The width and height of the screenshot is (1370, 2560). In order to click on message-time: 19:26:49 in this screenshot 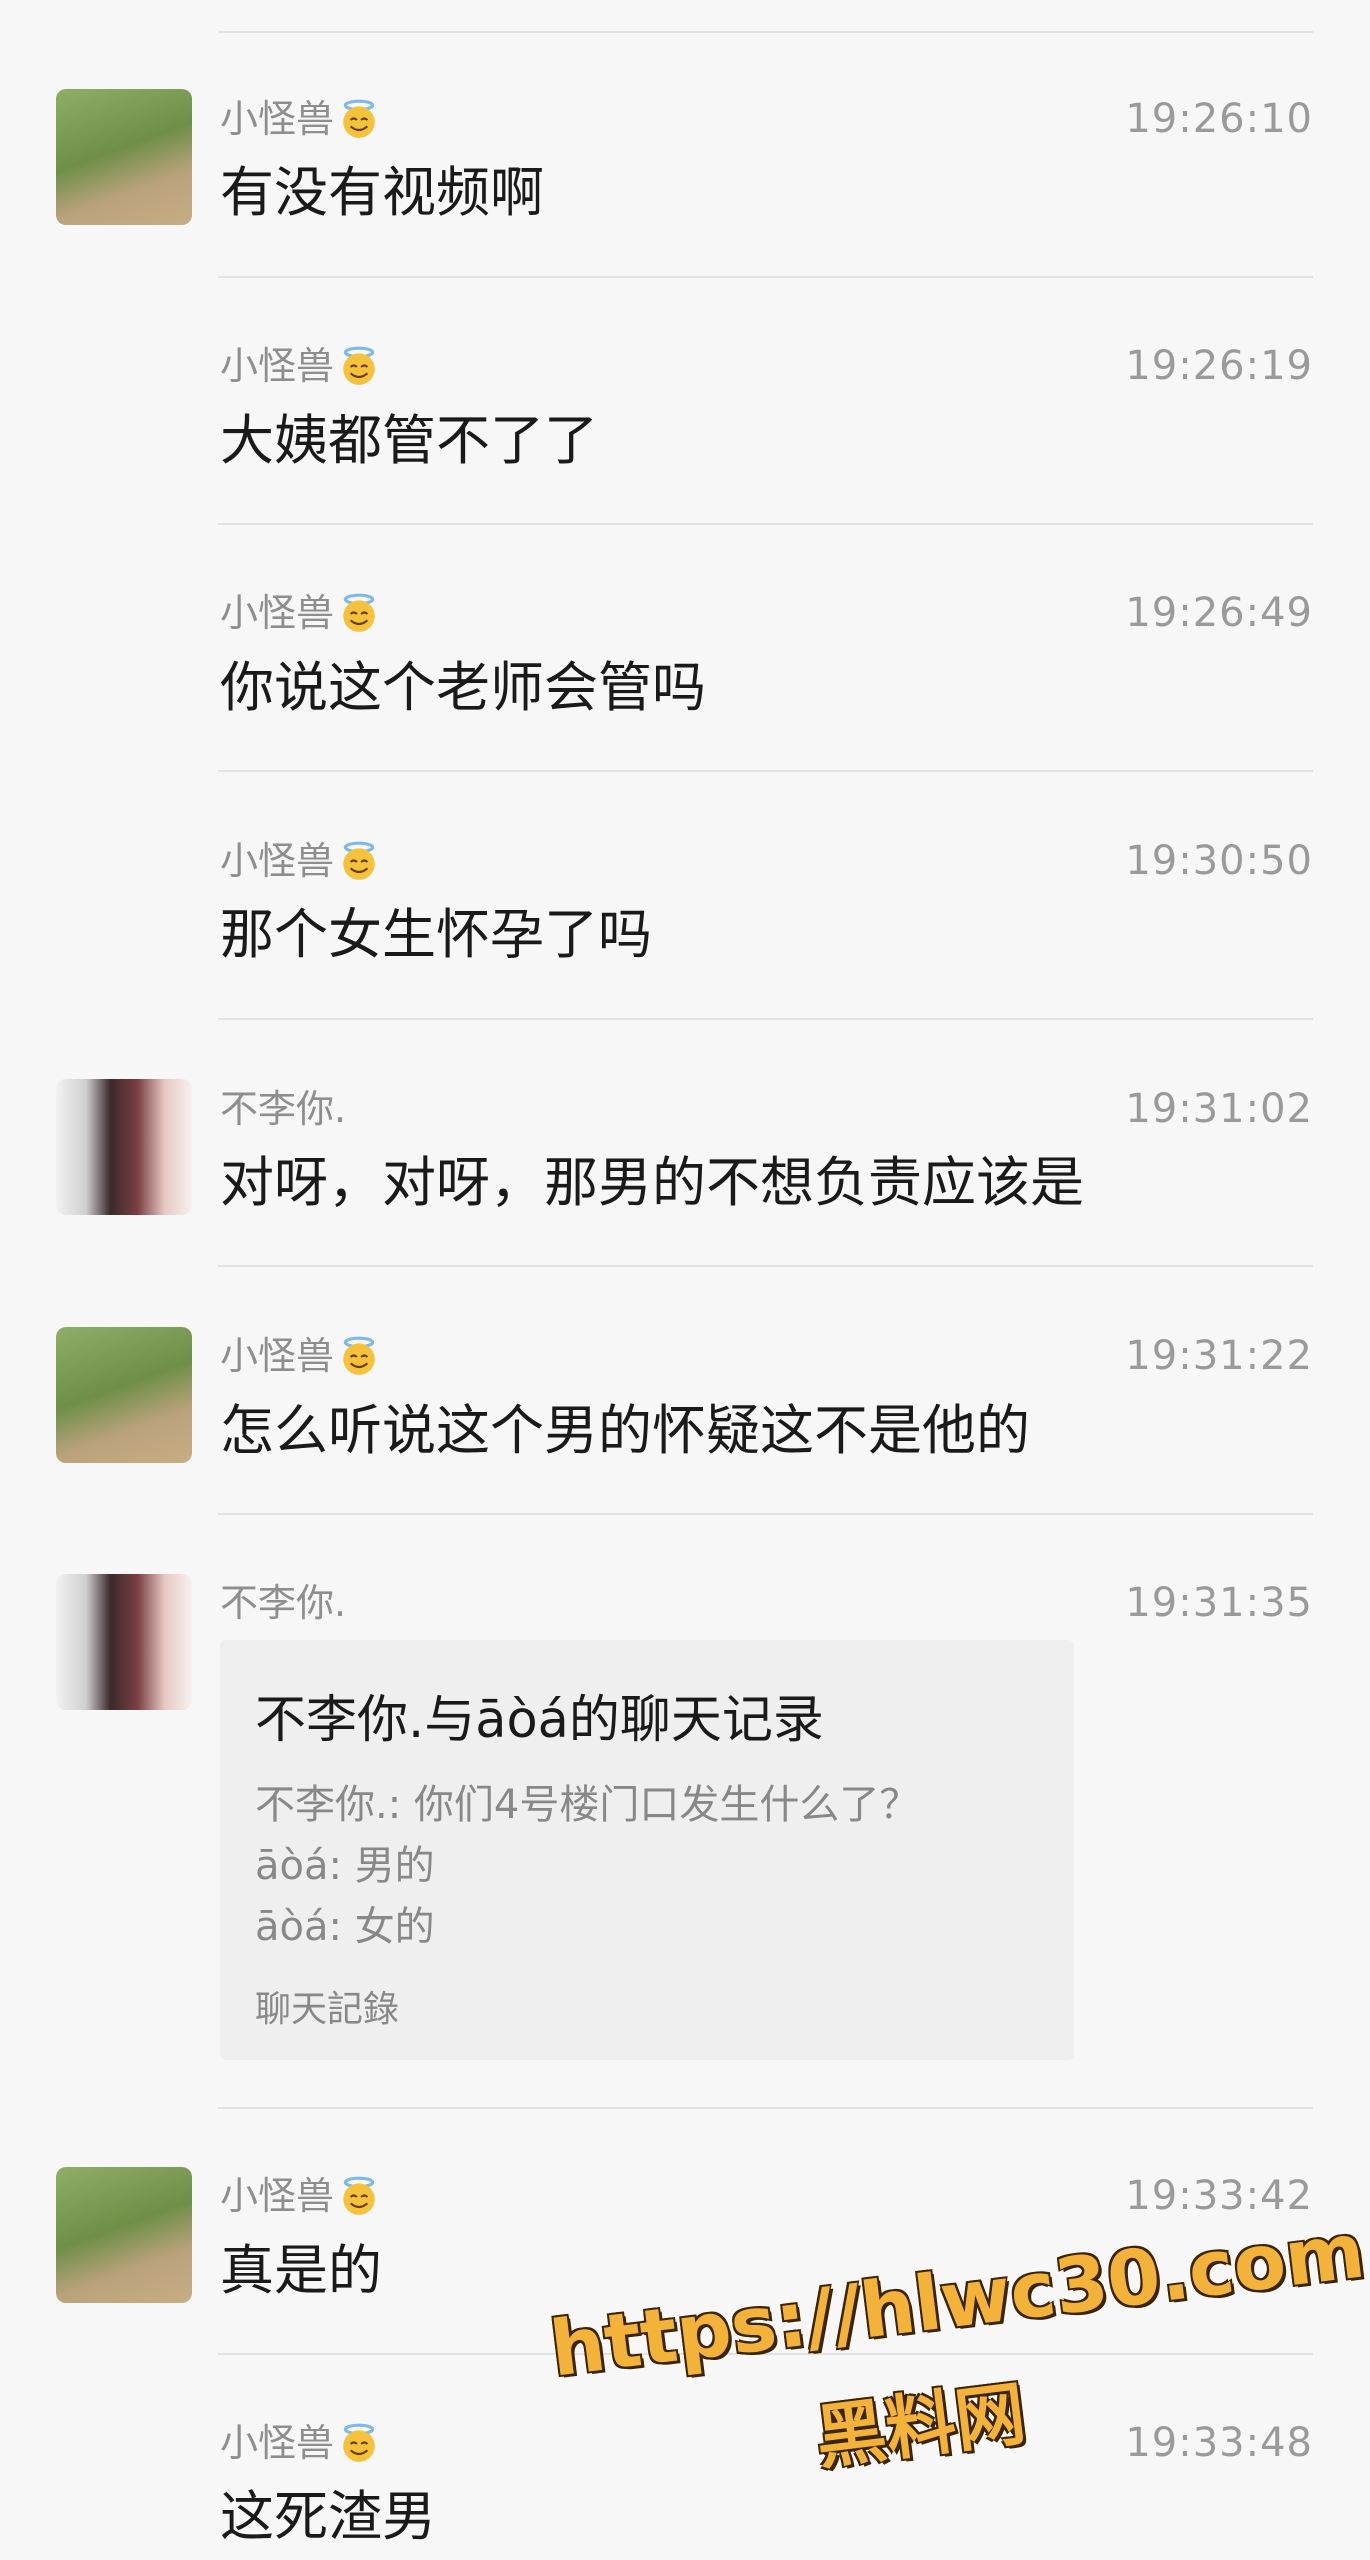, I will do `click(1219, 613)`.